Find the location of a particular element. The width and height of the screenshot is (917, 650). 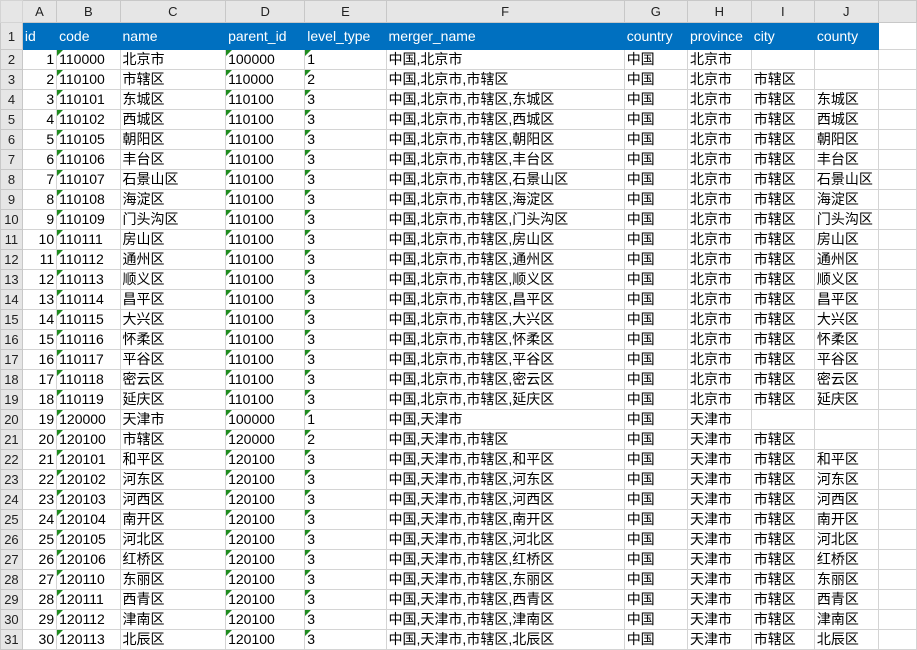

cell-merger-name: 中国,天津市,市辖区,南开区 is located at coordinates (505, 519).